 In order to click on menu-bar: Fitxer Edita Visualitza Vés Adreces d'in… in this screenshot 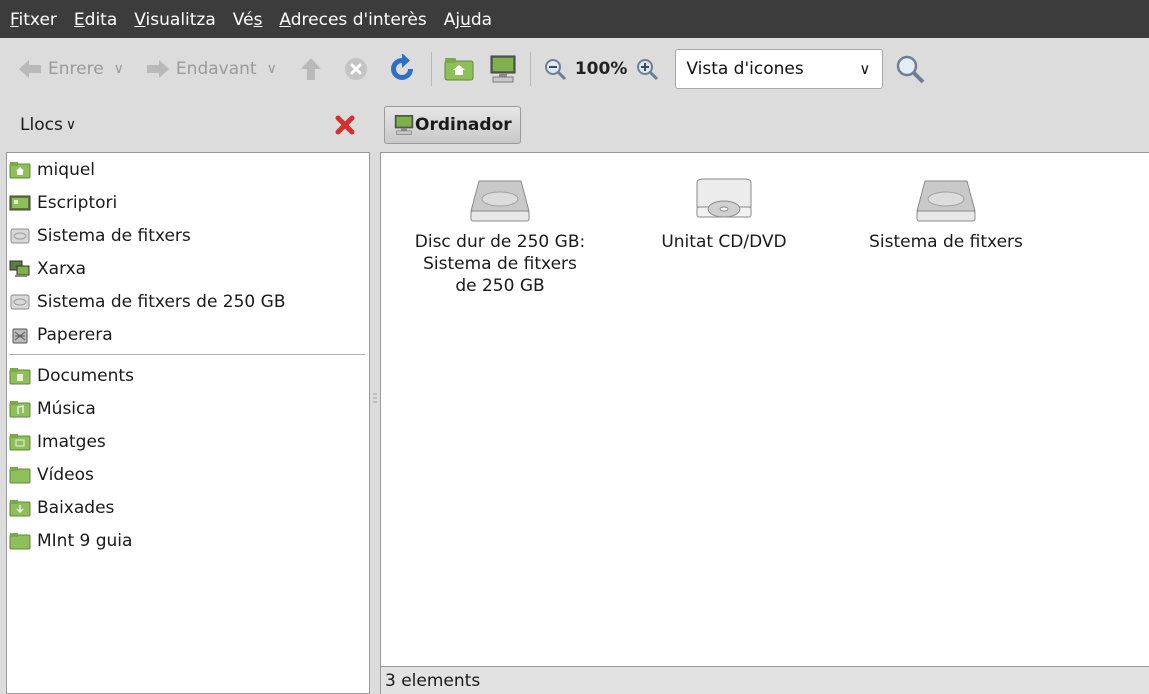, I will do `click(574, 19)`.